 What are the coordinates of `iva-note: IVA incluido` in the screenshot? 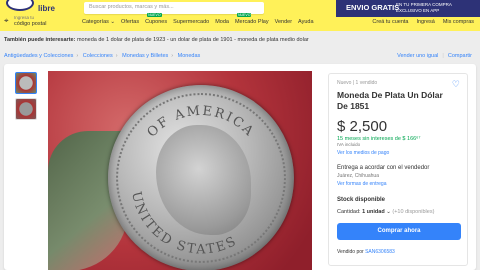 It's located at (349, 144).